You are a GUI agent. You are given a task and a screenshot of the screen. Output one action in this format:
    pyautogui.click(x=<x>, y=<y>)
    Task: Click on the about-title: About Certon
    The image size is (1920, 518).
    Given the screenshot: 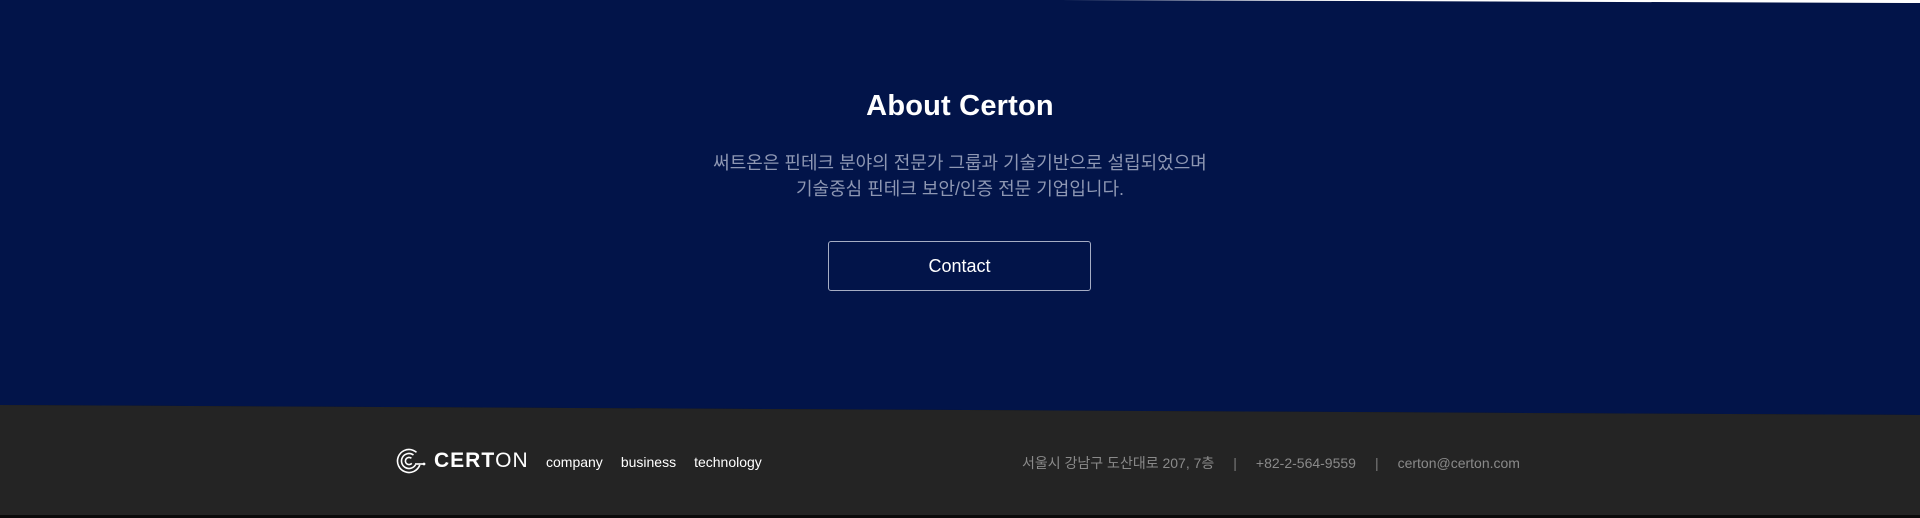 What is the action you would take?
    pyautogui.click(x=960, y=106)
    